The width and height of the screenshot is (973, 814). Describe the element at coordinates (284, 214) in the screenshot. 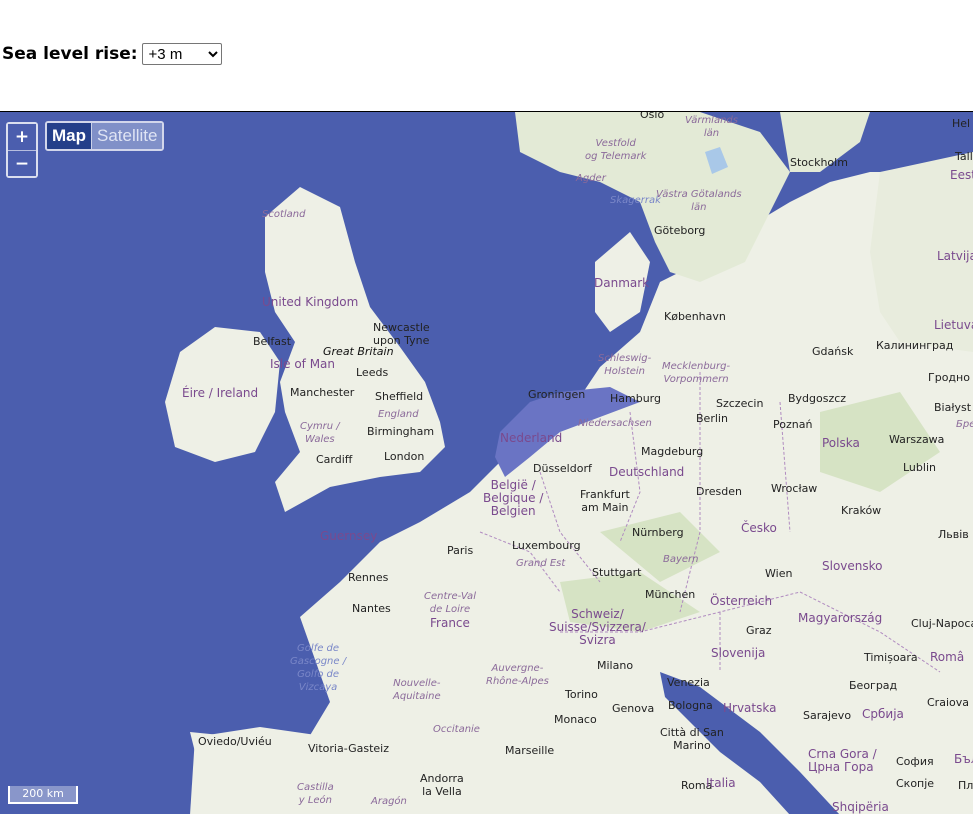

I see `label-scotland: Scotland` at that location.